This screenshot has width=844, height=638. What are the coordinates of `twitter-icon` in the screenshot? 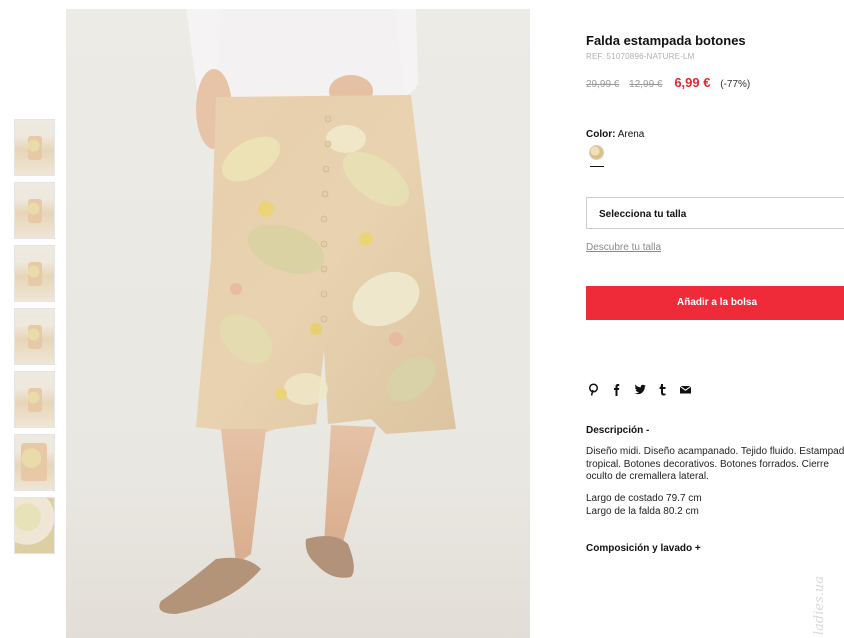 It's located at (639, 389).